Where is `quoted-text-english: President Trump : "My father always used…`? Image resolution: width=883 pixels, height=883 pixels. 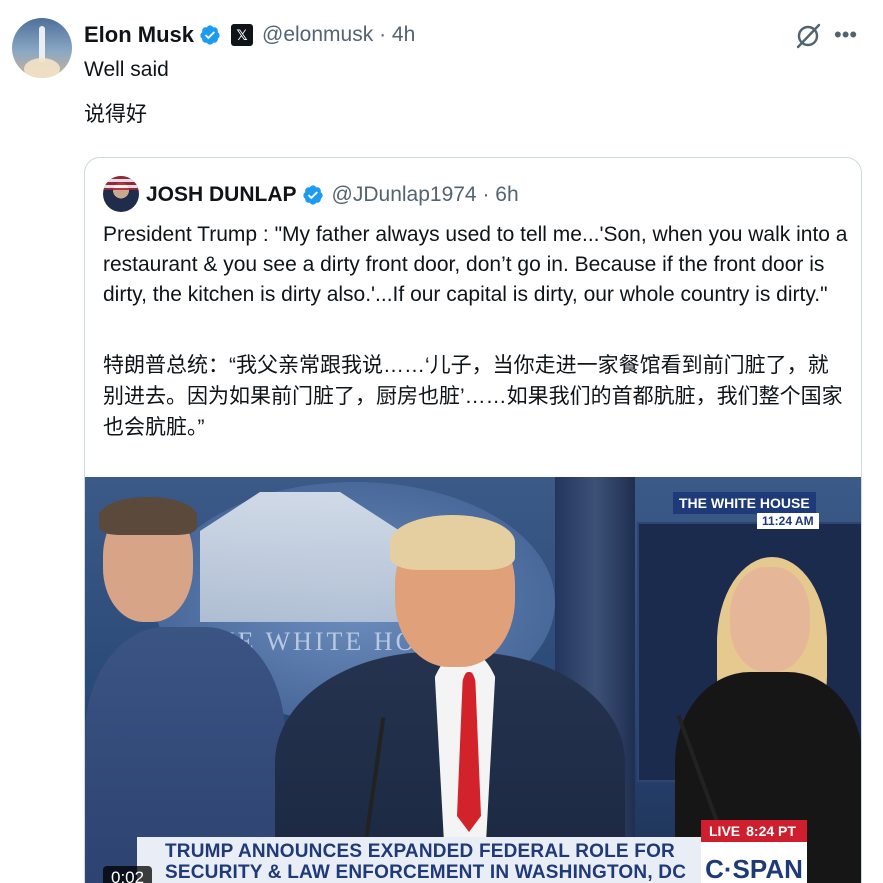
quoted-text-english: President Trump : "My father always used… is located at coordinates (475, 264).